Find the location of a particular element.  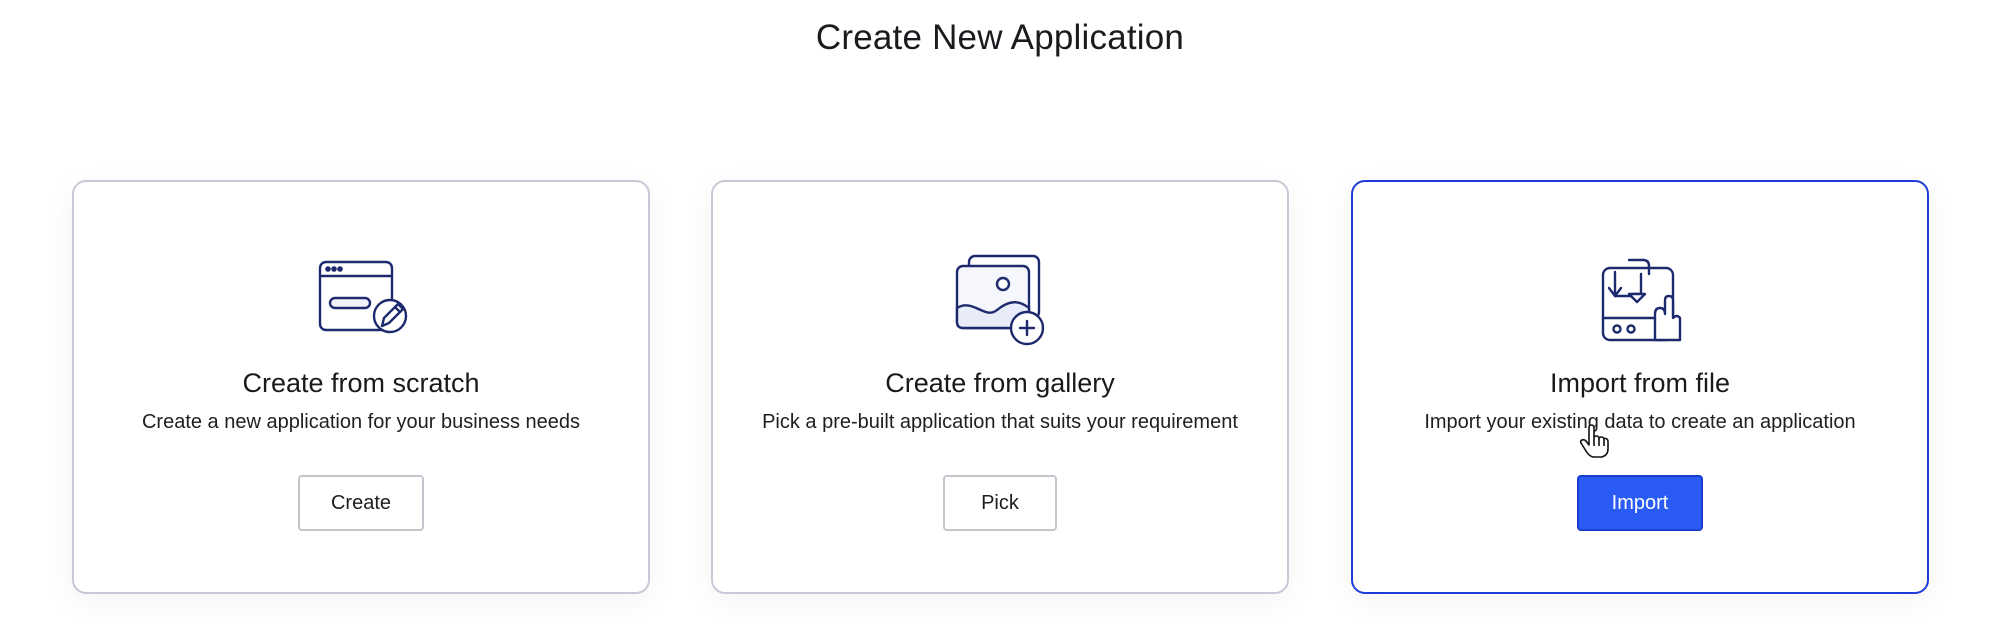

card-title: Import from file is located at coordinates (1640, 383).